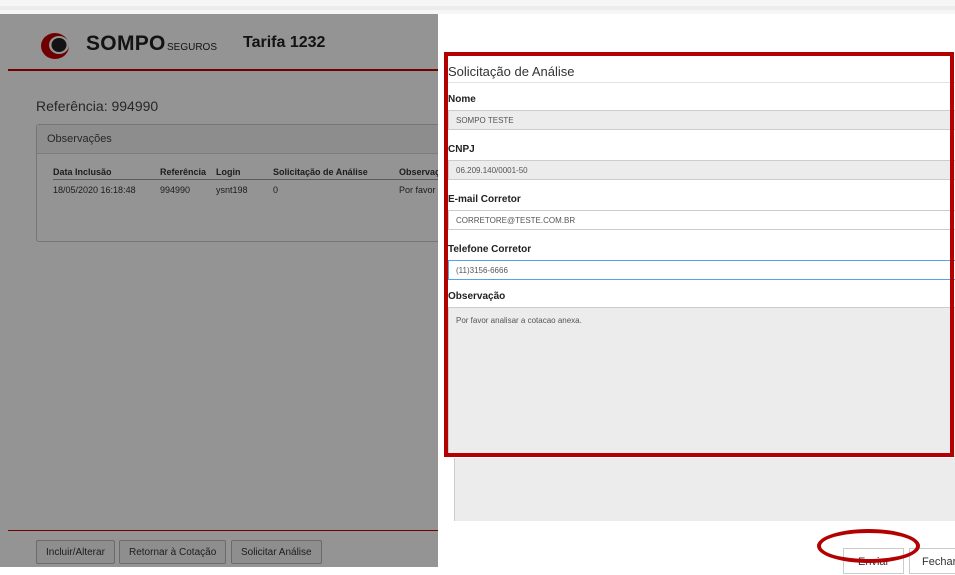  Describe the element at coordinates (704, 489) in the screenshot. I see `dialog-lower-panel` at that location.